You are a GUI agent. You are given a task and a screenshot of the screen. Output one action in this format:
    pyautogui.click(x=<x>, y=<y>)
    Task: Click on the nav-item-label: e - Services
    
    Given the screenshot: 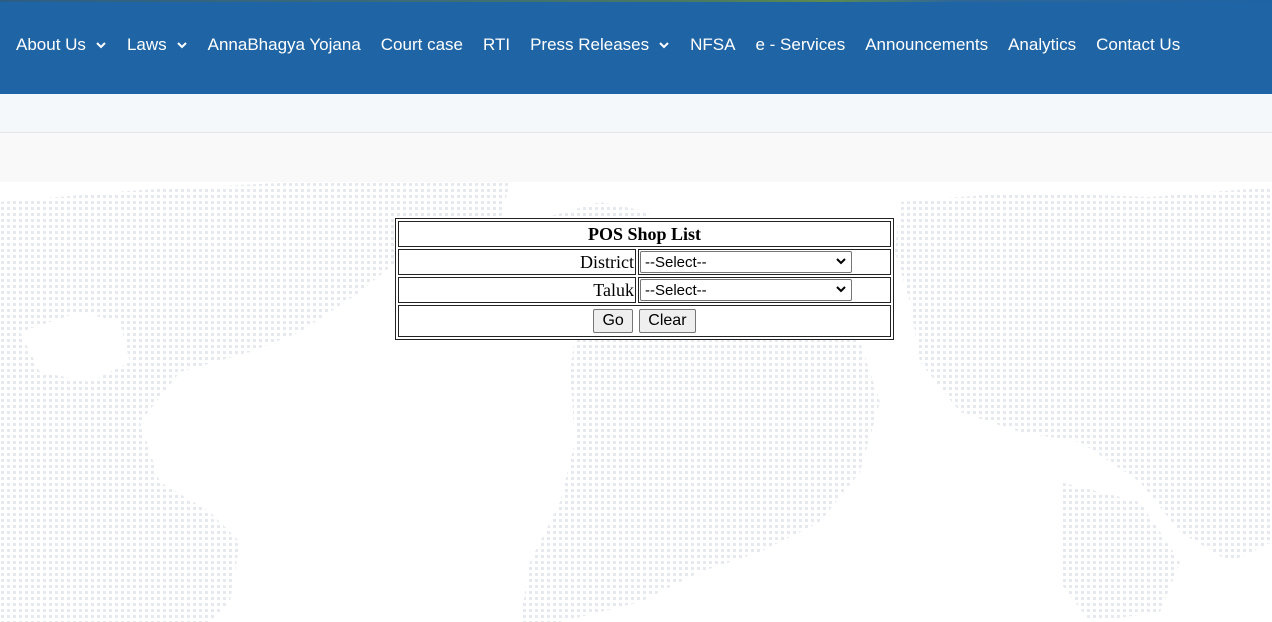 What is the action you would take?
    pyautogui.click(x=800, y=44)
    